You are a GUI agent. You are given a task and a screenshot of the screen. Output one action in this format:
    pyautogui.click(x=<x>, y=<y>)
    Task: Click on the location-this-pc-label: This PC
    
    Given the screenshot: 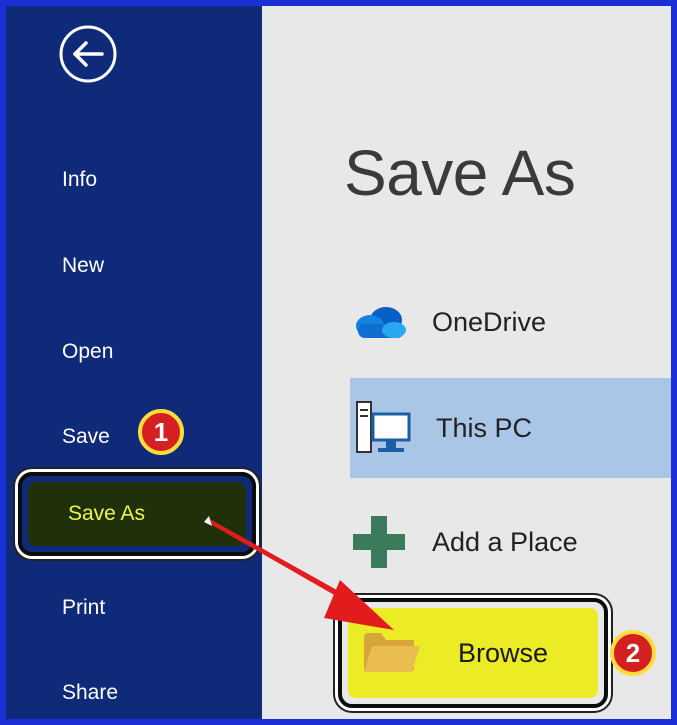 What is the action you would take?
    pyautogui.click(x=484, y=427)
    